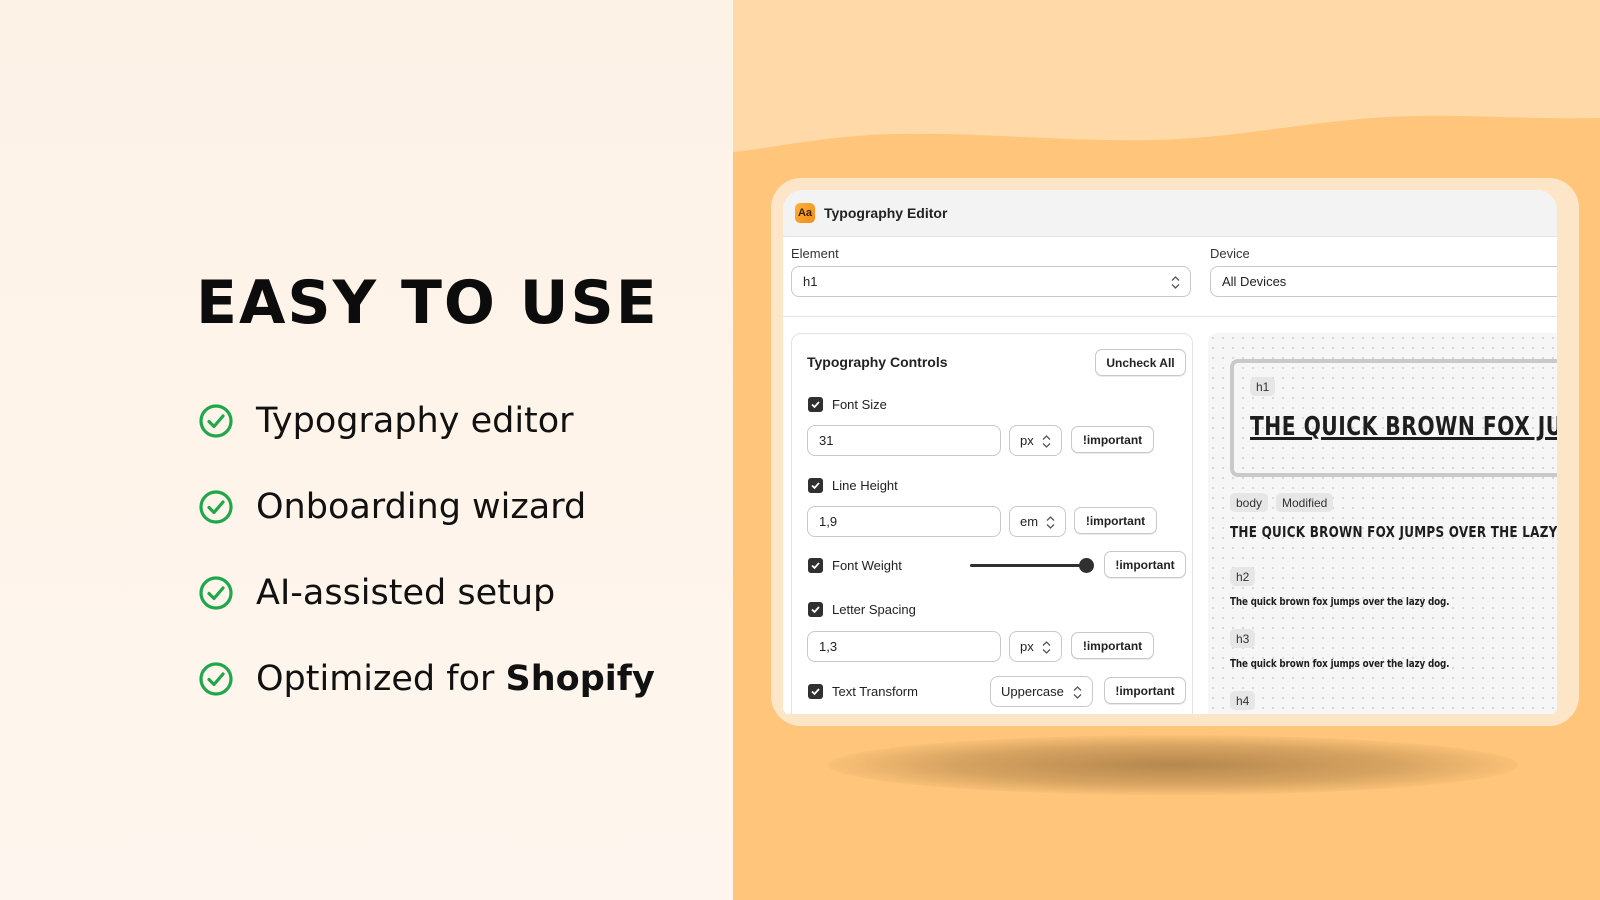 The height and width of the screenshot is (900, 1600). What do you see at coordinates (1145, 564) in the screenshot?
I see `font-weight-important-button: !important` at bounding box center [1145, 564].